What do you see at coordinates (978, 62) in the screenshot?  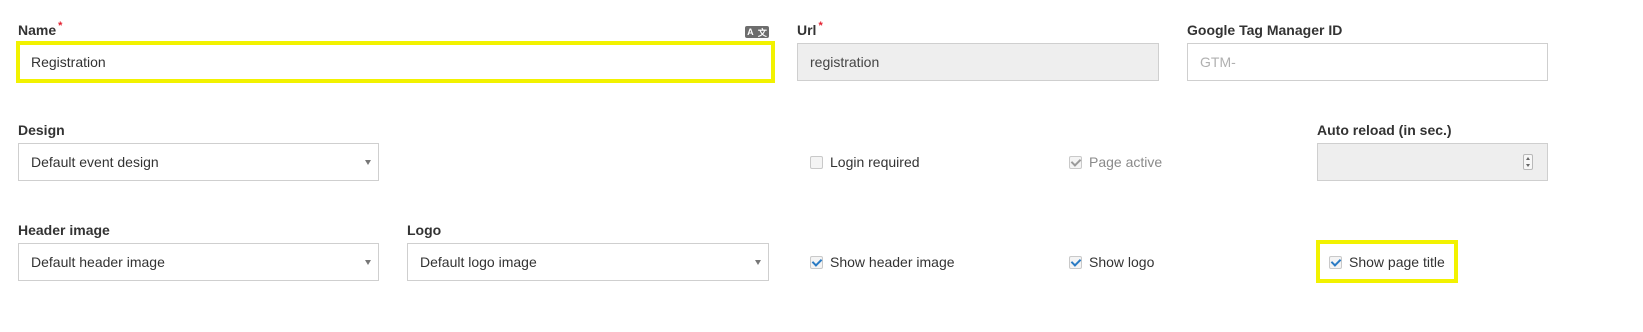 I see `url-input: registration` at bounding box center [978, 62].